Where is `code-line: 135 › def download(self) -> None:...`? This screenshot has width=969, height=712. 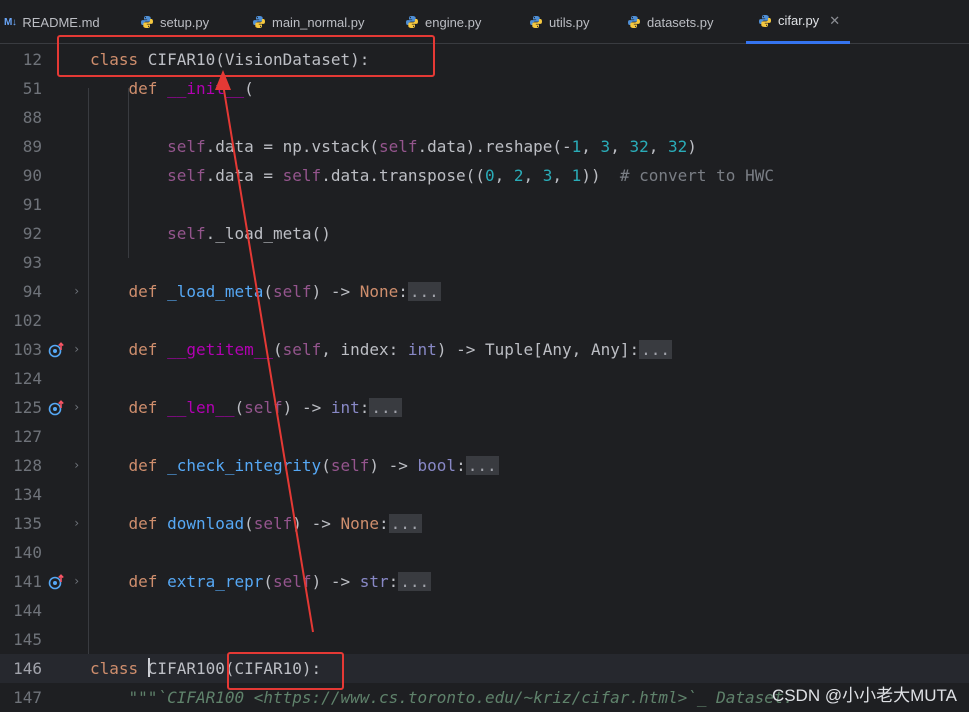
code-line: 135 › def download(self) -> None:... is located at coordinates (484, 523).